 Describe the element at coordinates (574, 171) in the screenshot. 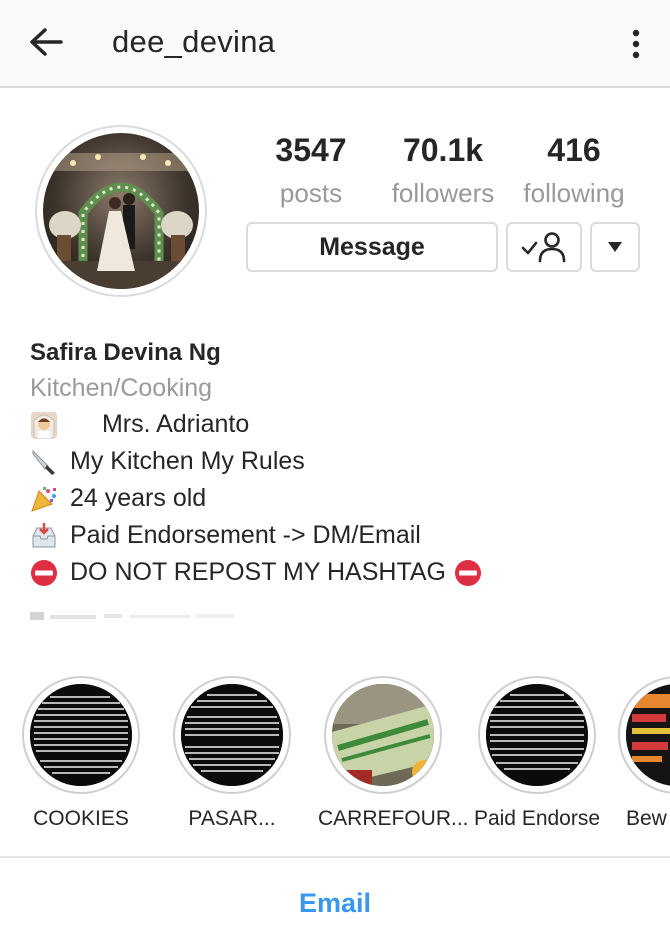

I see `stat-following: 416 following` at that location.